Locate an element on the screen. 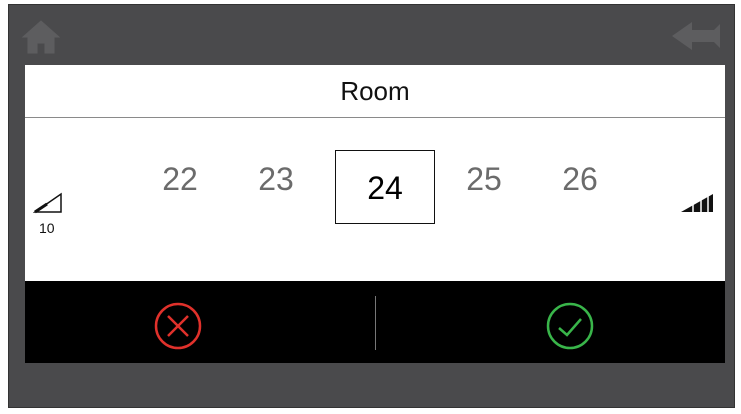 This screenshot has height=414, width=741. signal-high-icon is located at coordinates (697, 203).